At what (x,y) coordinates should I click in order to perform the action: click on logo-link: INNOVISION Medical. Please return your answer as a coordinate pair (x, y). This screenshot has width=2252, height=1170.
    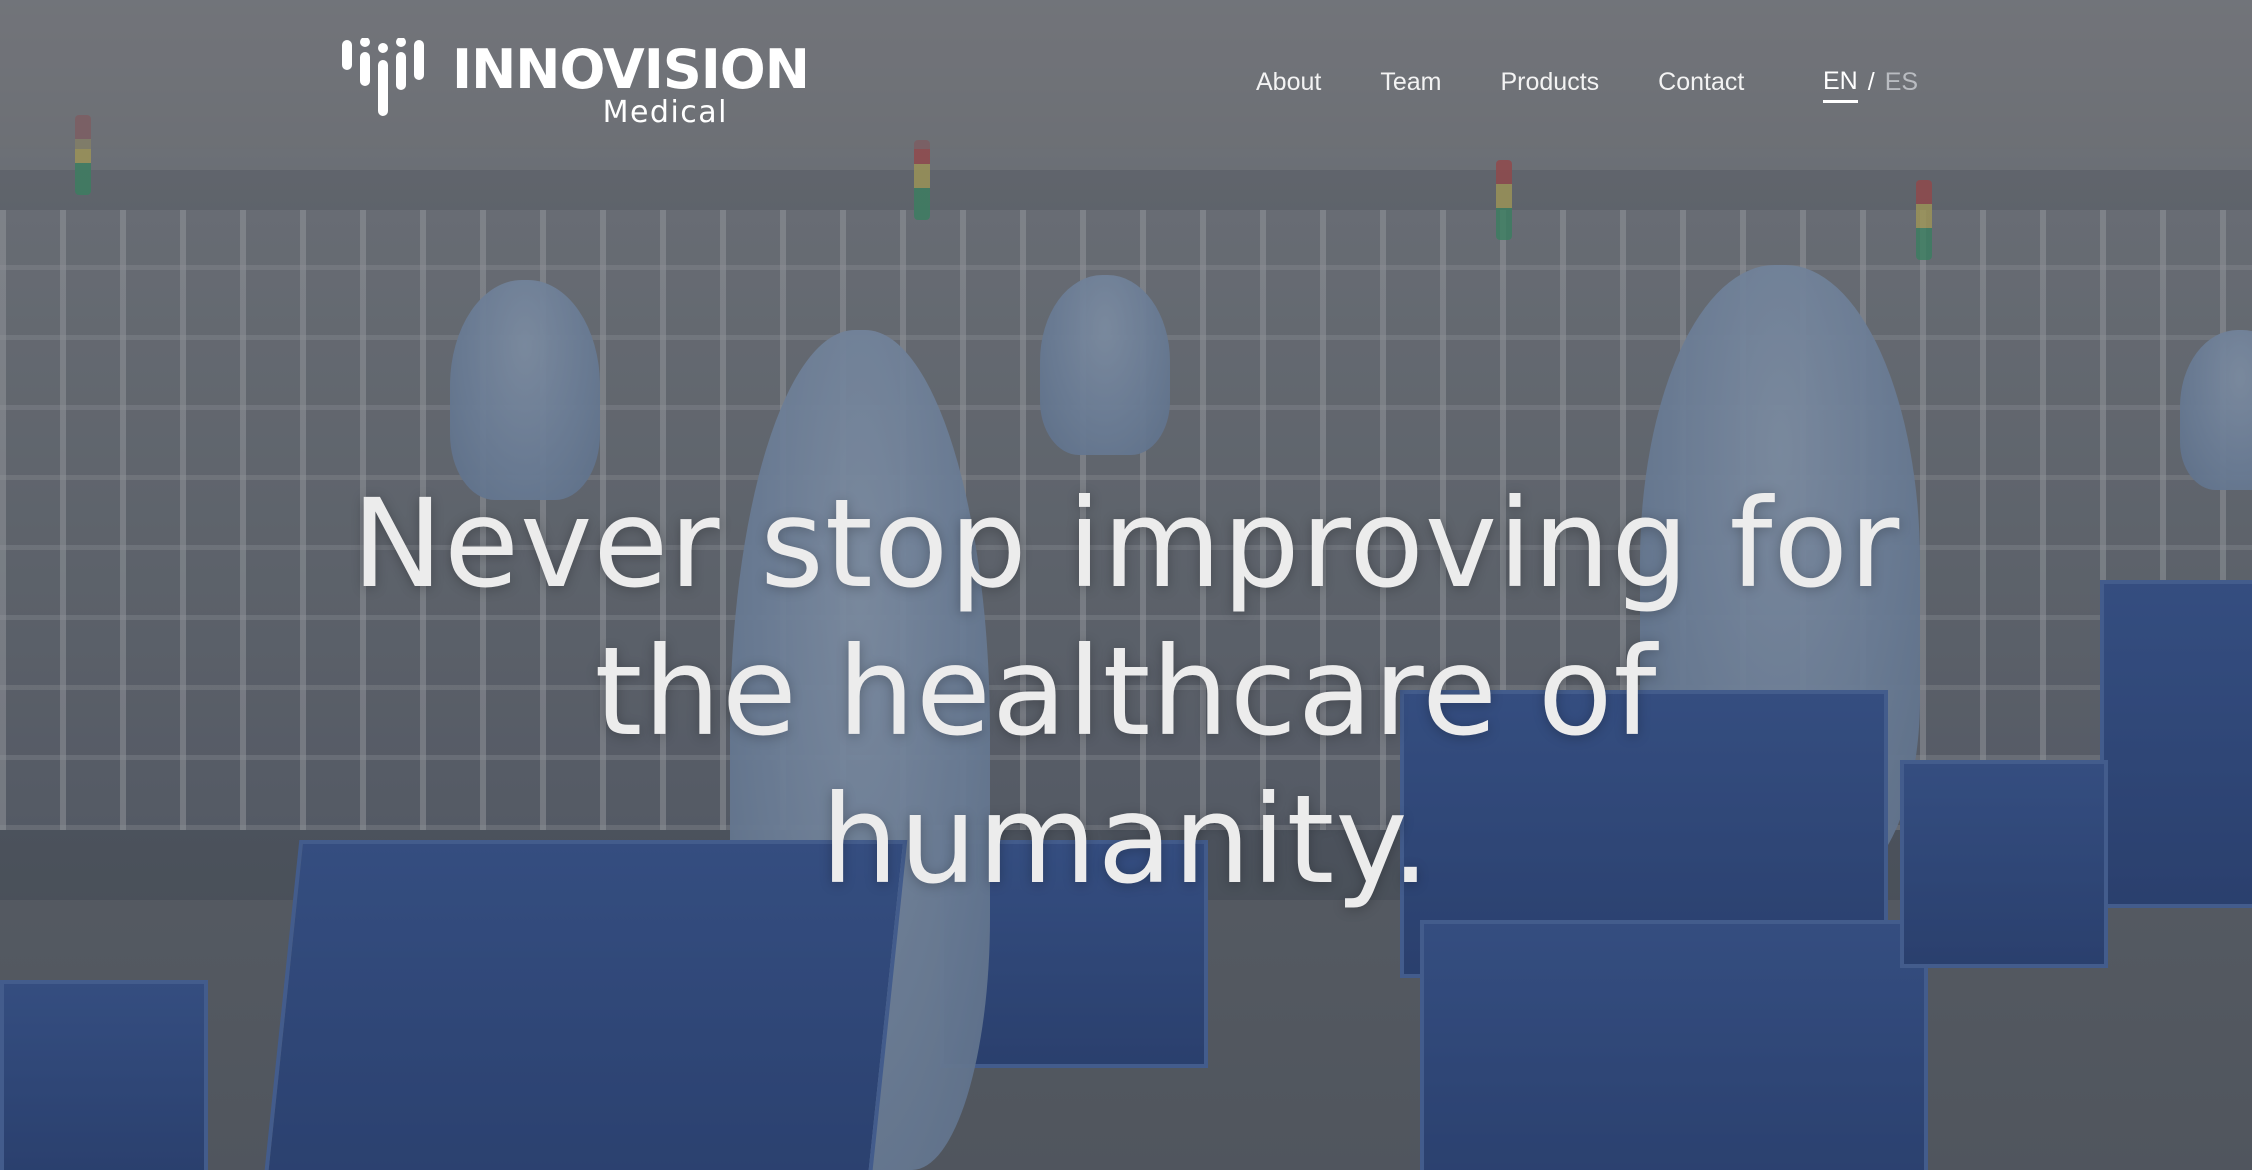
    Looking at the image, I should click on (576, 84).